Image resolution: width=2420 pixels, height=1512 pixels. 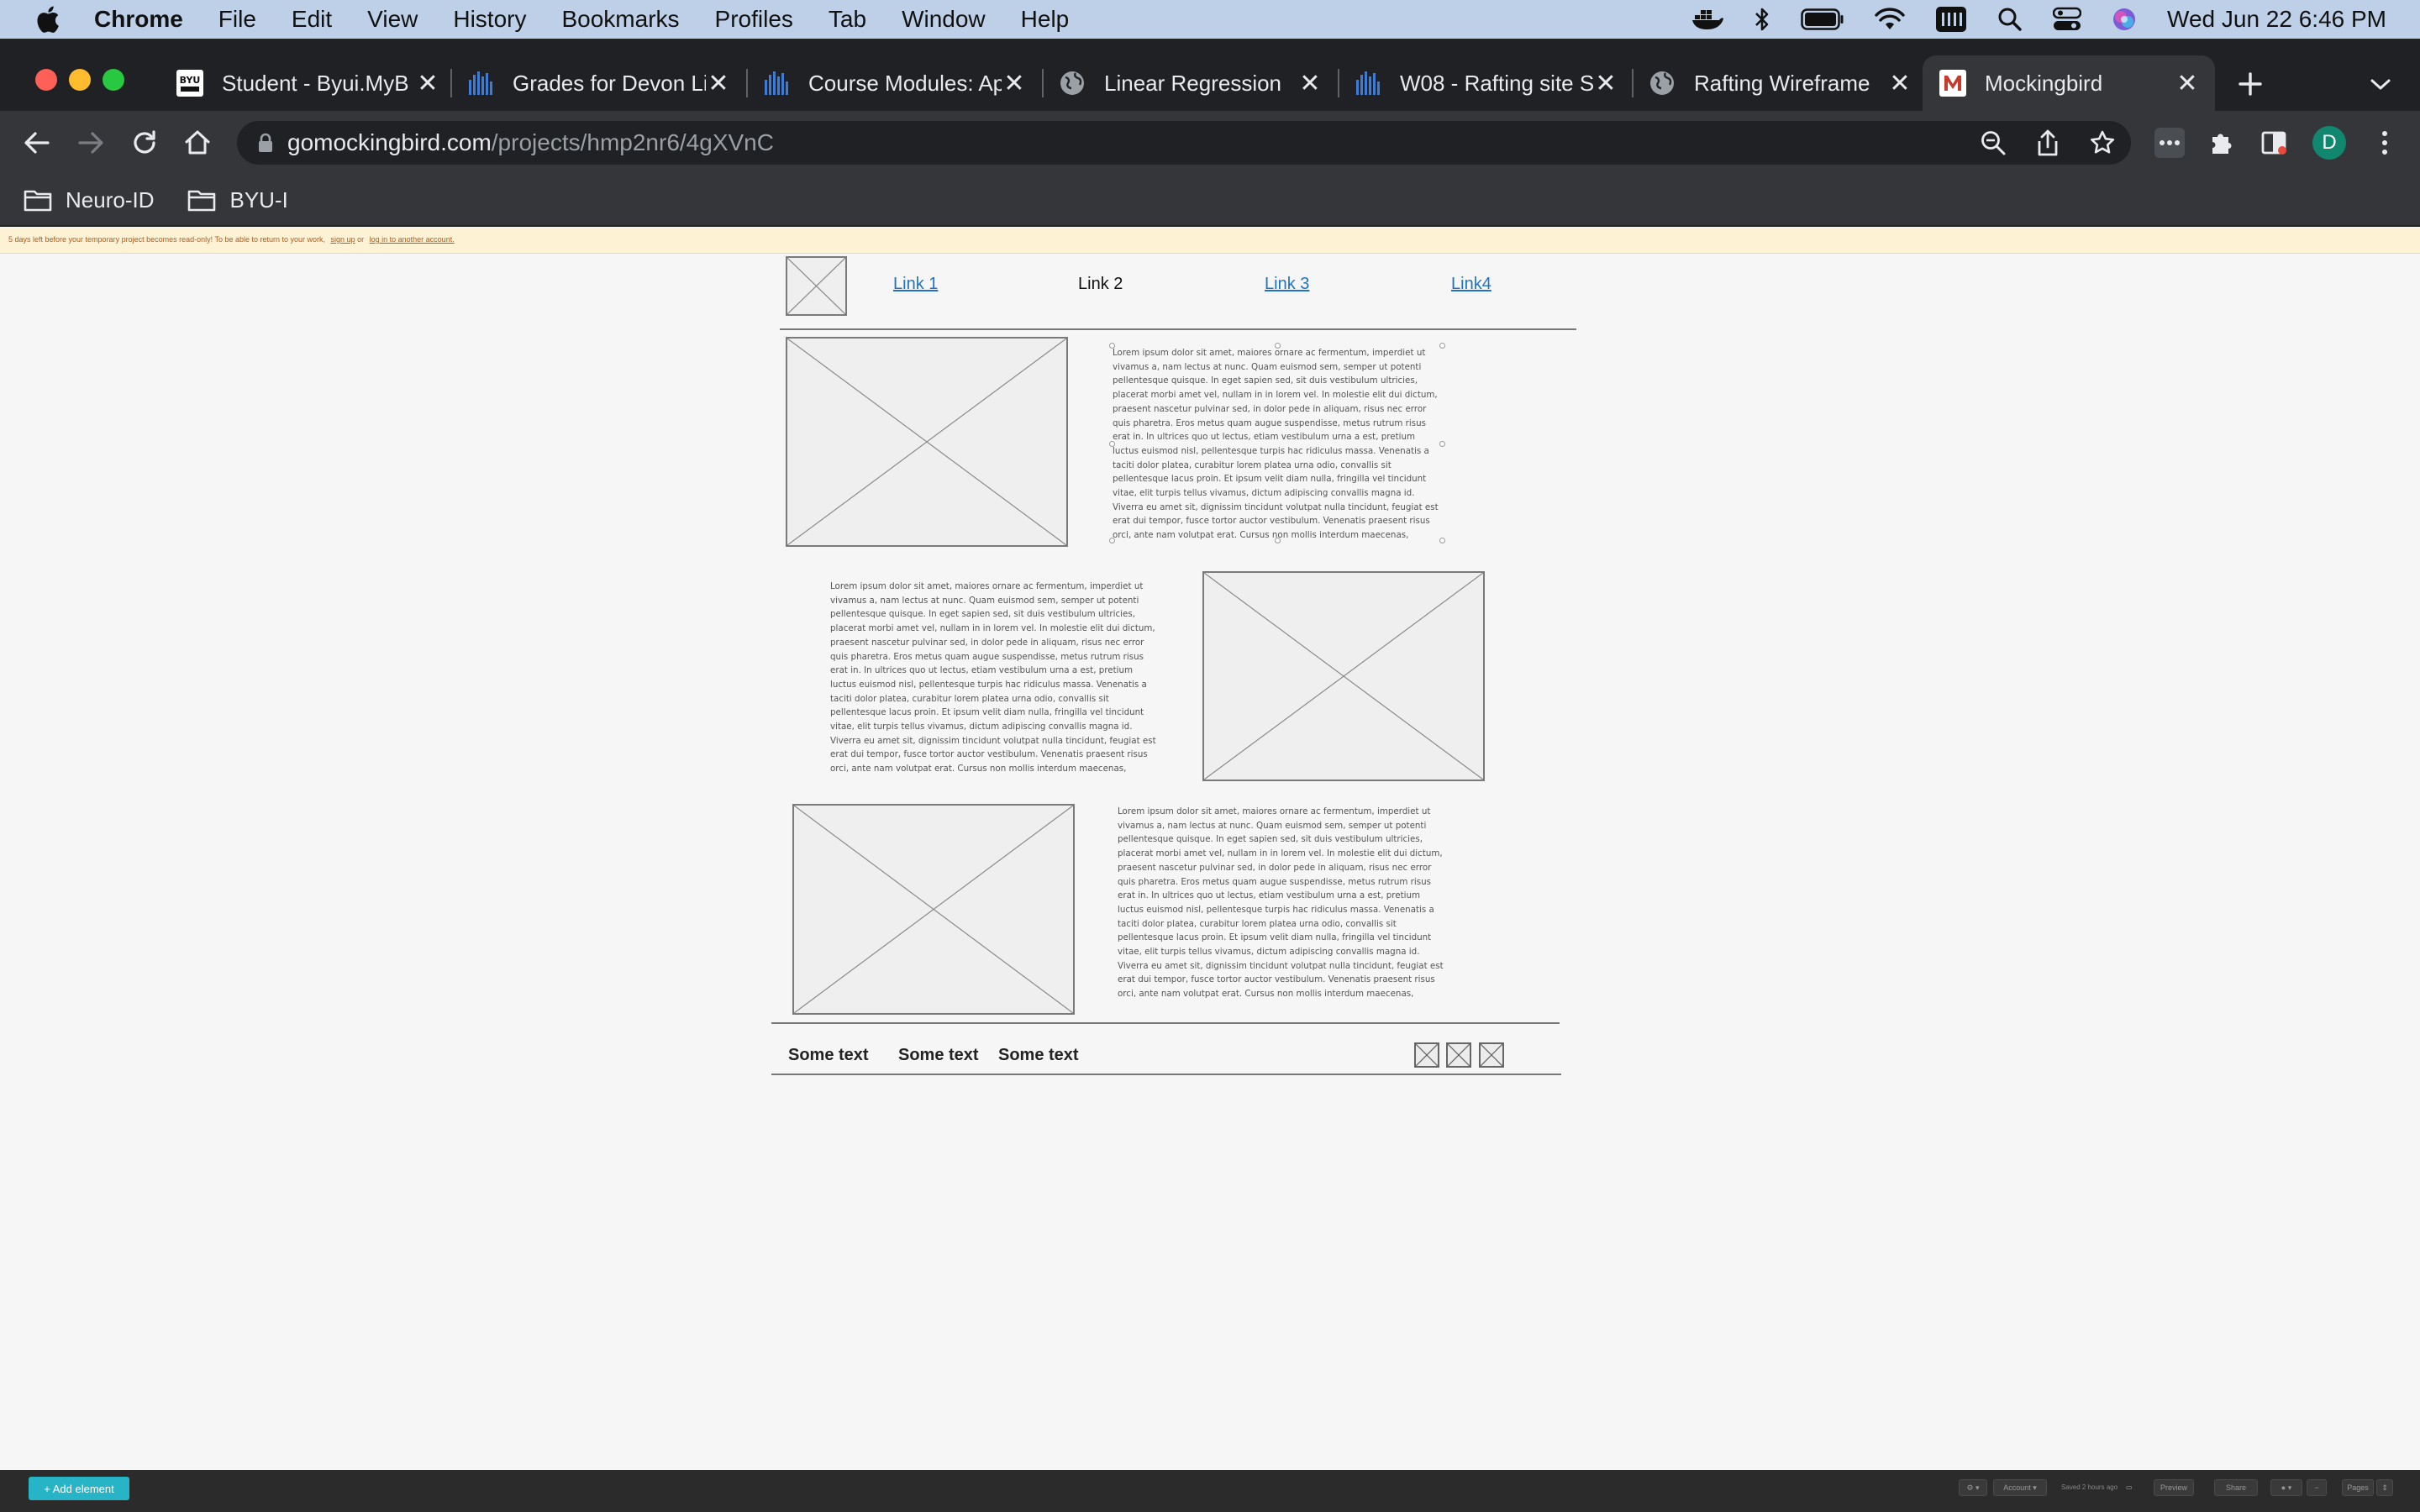 I want to click on share-button: Share, so click(x=2236, y=1487).